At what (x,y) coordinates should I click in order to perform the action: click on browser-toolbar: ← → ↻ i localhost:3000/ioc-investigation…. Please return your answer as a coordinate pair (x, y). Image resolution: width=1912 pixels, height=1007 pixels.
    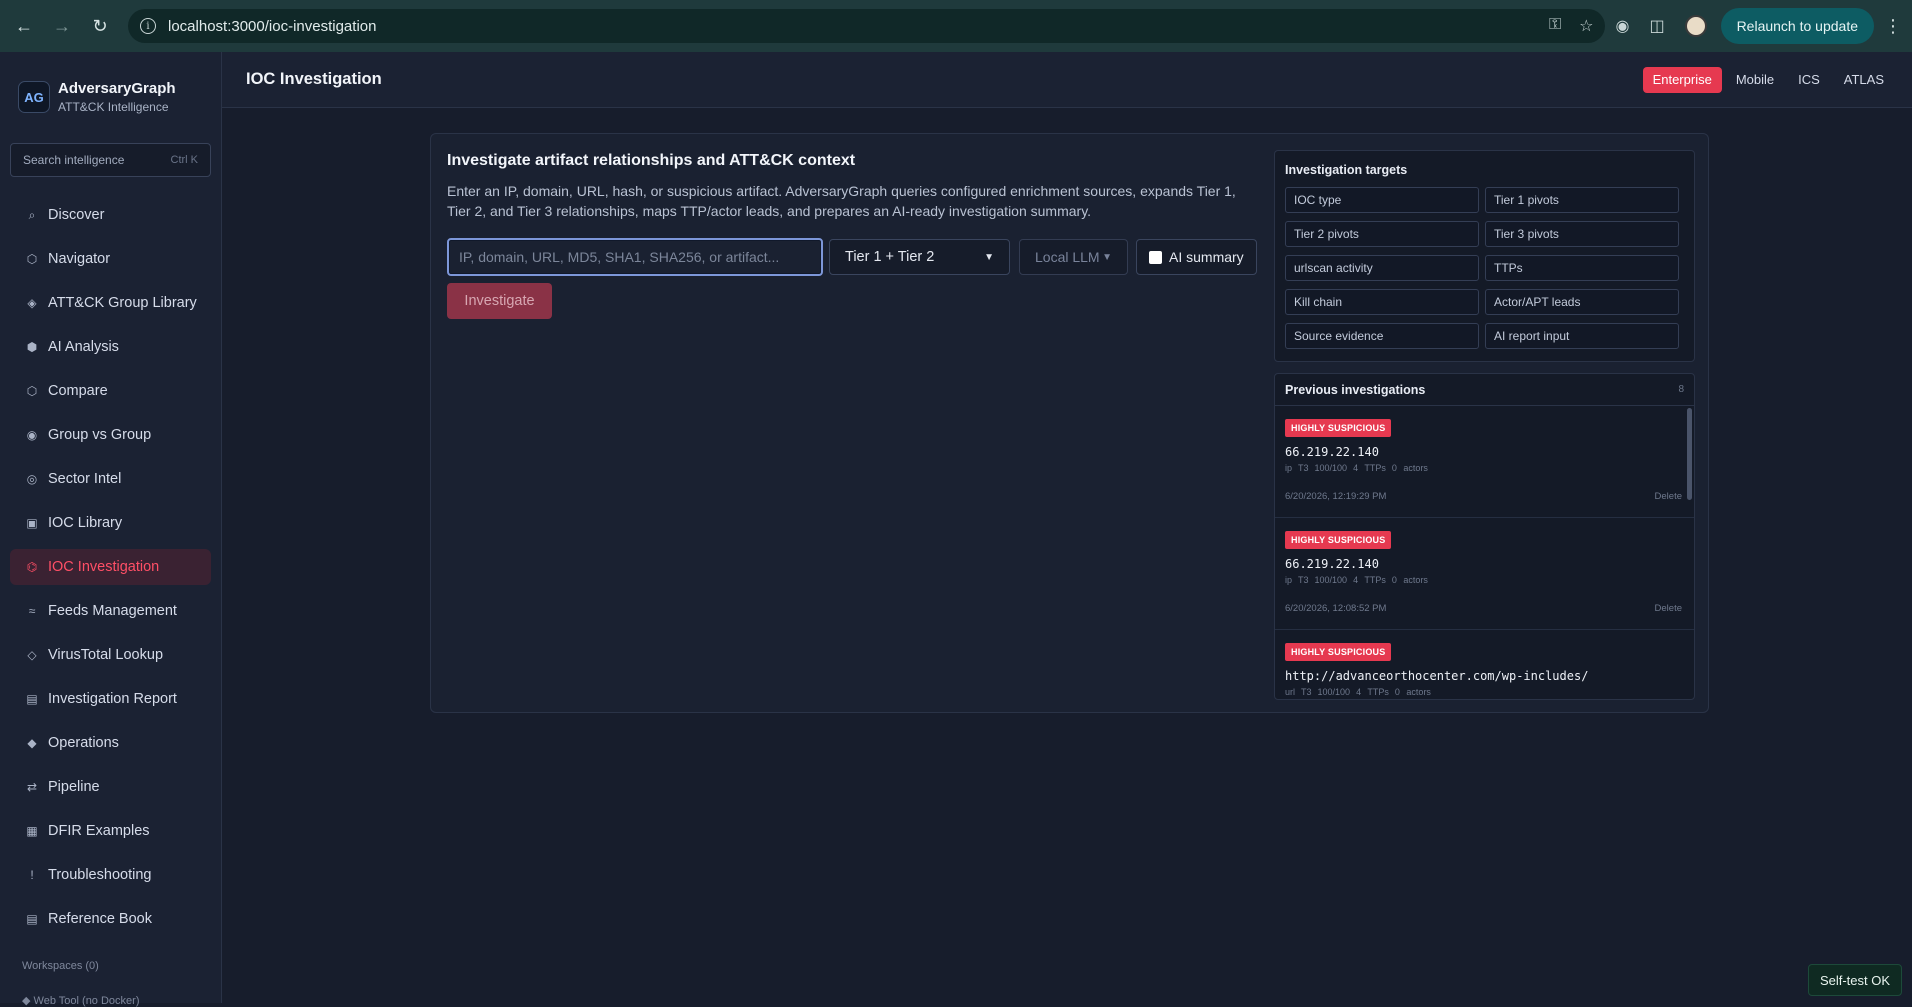
    Looking at the image, I should click on (956, 26).